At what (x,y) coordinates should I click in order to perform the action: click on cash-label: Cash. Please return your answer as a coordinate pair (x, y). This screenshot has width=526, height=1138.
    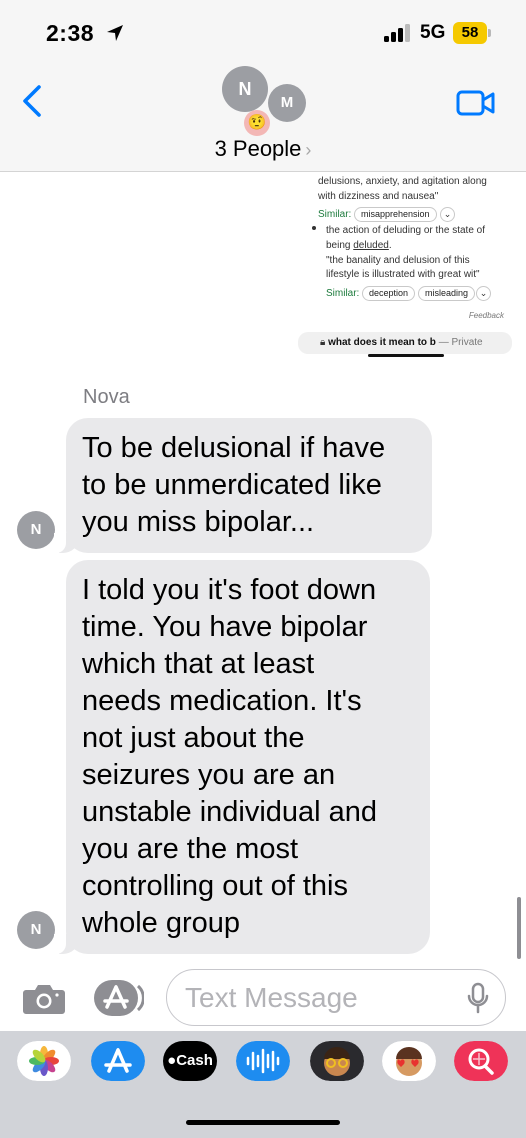
    Looking at the image, I should click on (194, 1060).